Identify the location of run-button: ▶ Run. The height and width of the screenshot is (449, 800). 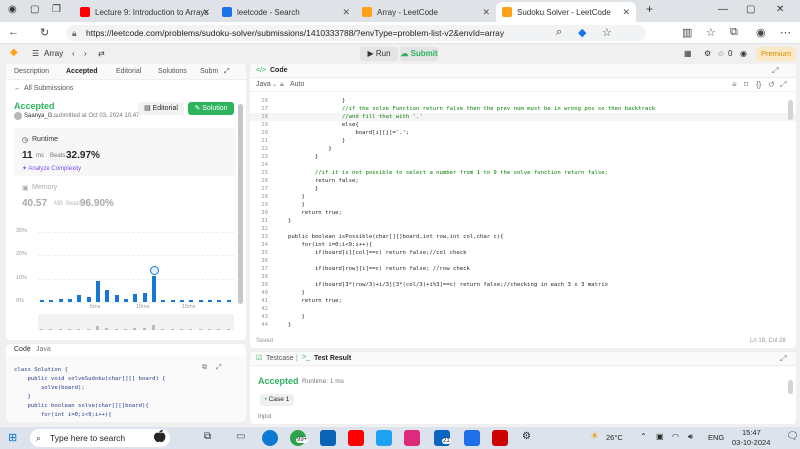
(379, 54).